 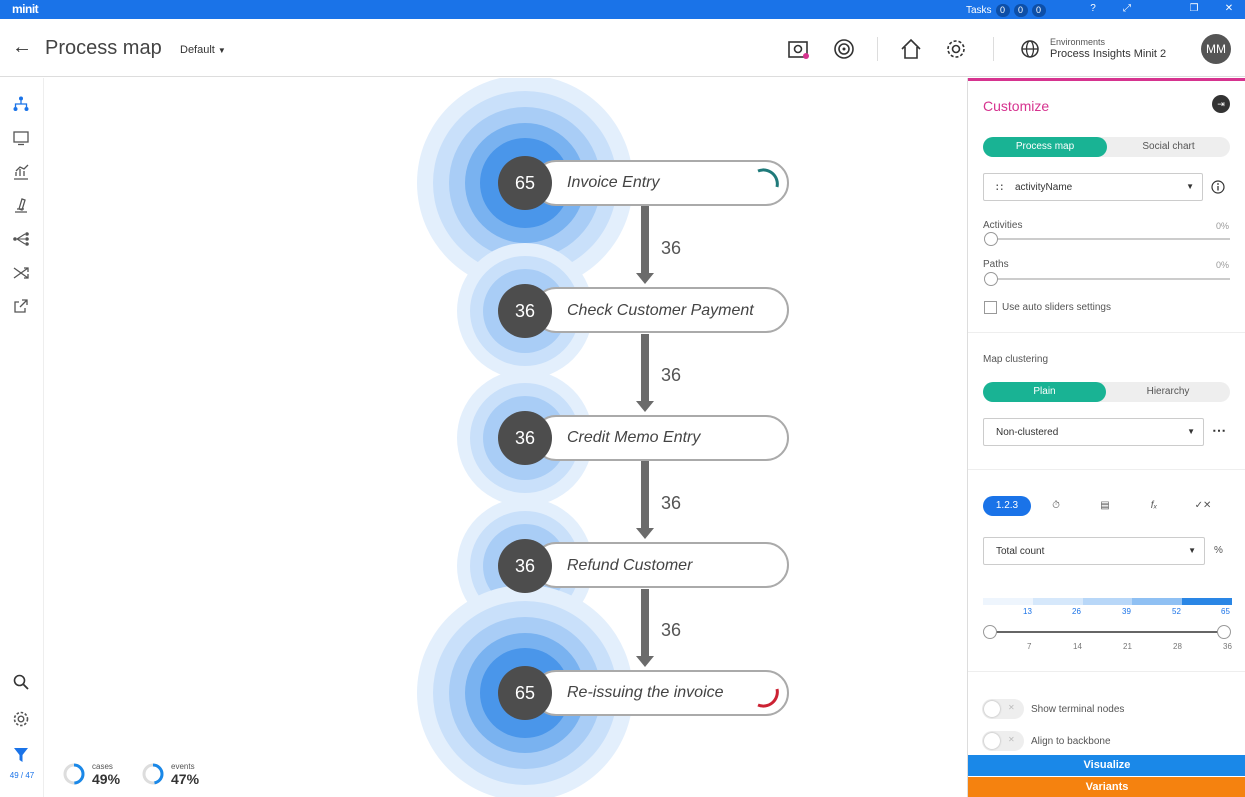 What do you see at coordinates (1044, 187) in the screenshot?
I see `attribute-value: activityName` at bounding box center [1044, 187].